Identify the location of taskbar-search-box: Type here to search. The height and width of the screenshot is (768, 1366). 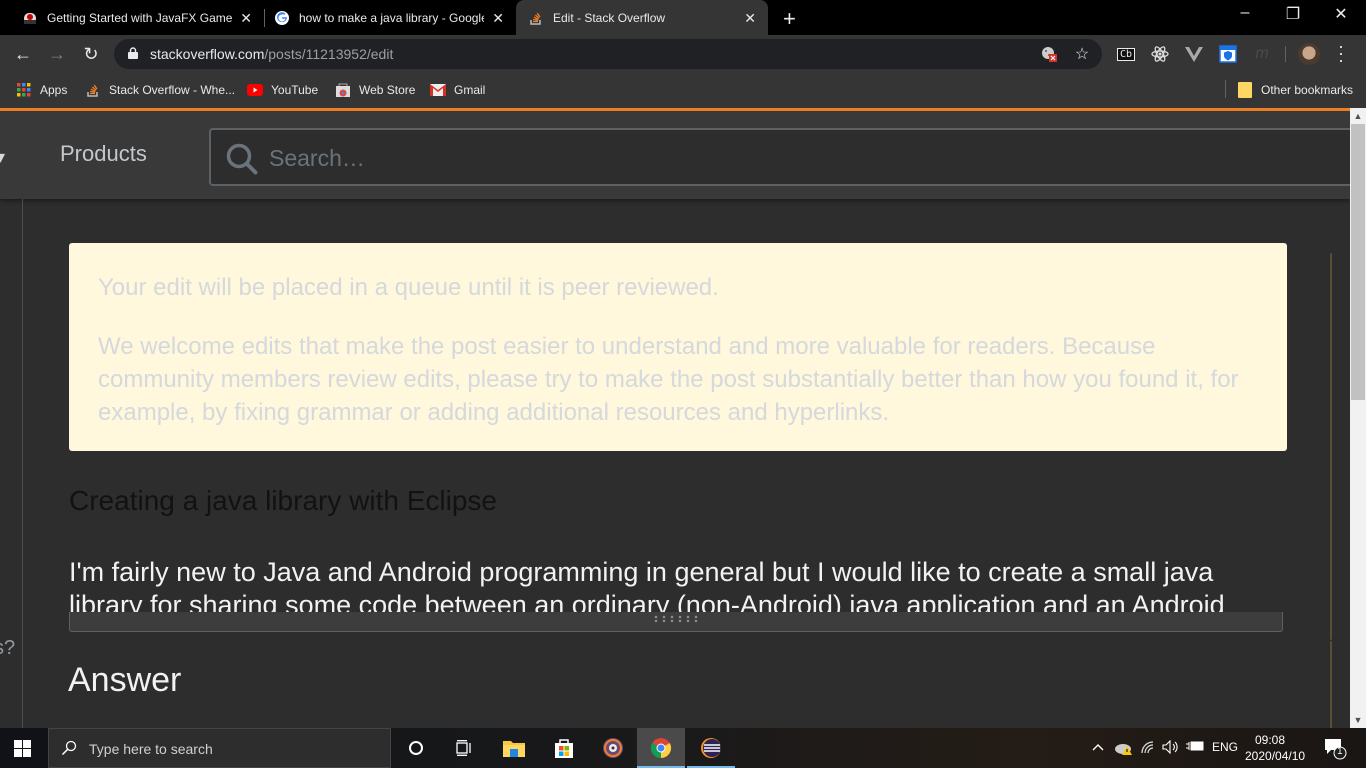
(219, 748).